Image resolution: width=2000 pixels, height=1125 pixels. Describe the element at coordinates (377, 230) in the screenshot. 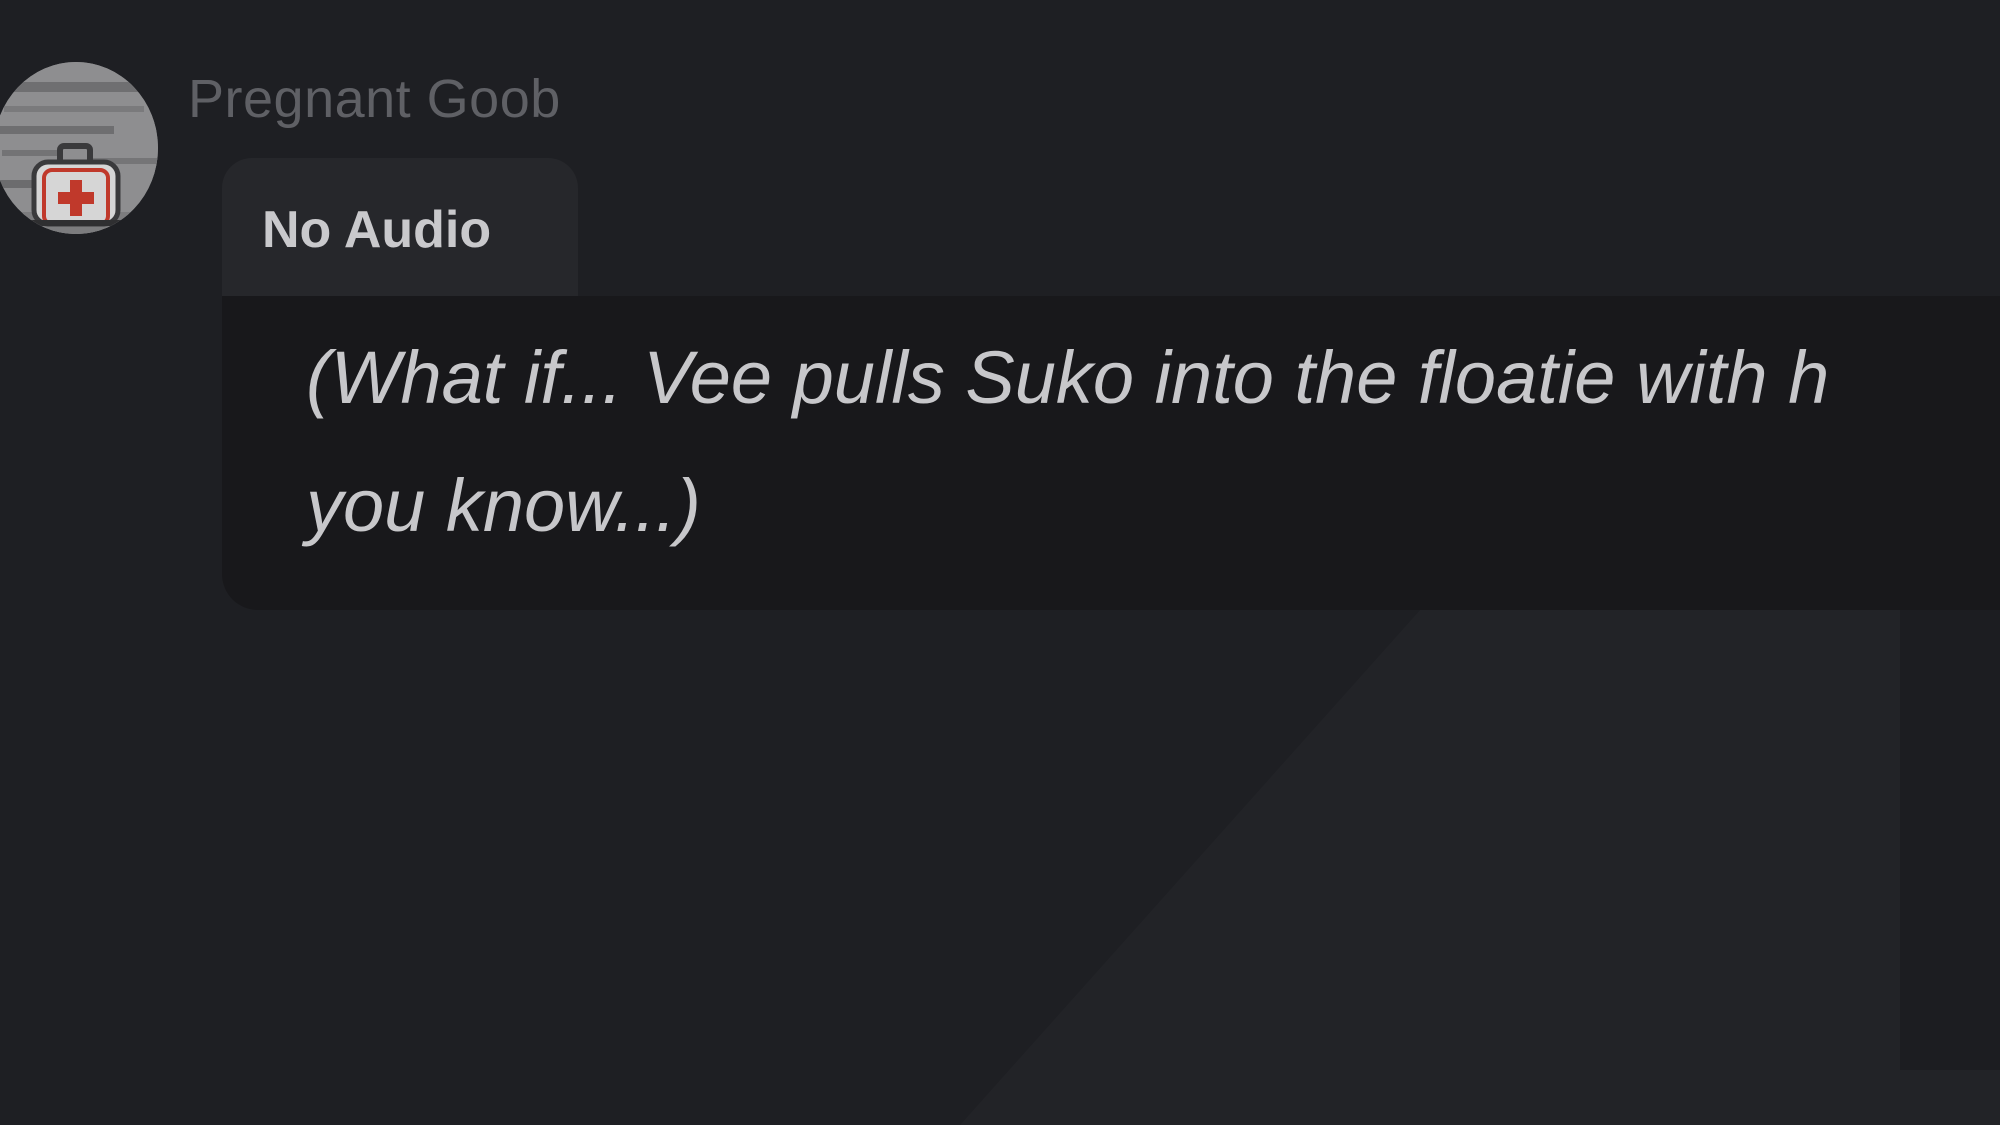

I see `no-audio-label: No Audio` at that location.